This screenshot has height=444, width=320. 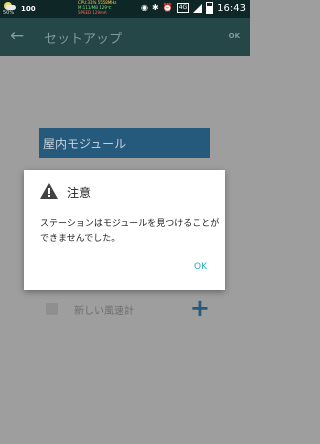 I want to click on dialog-message: ステーションはモジュールを見つけることができませんでした。, so click(x=130, y=231).